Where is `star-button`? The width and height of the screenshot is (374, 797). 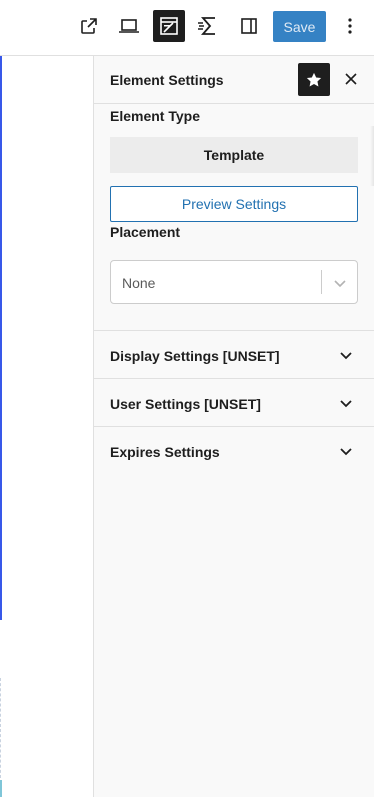 star-button is located at coordinates (314, 79).